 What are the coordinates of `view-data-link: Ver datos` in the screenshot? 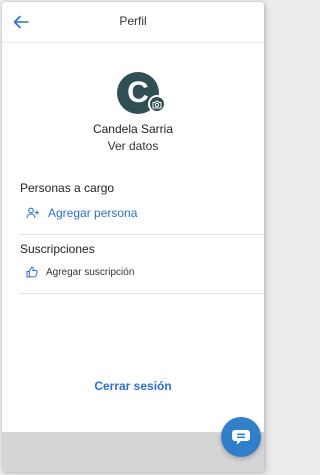 It's located at (133, 146).